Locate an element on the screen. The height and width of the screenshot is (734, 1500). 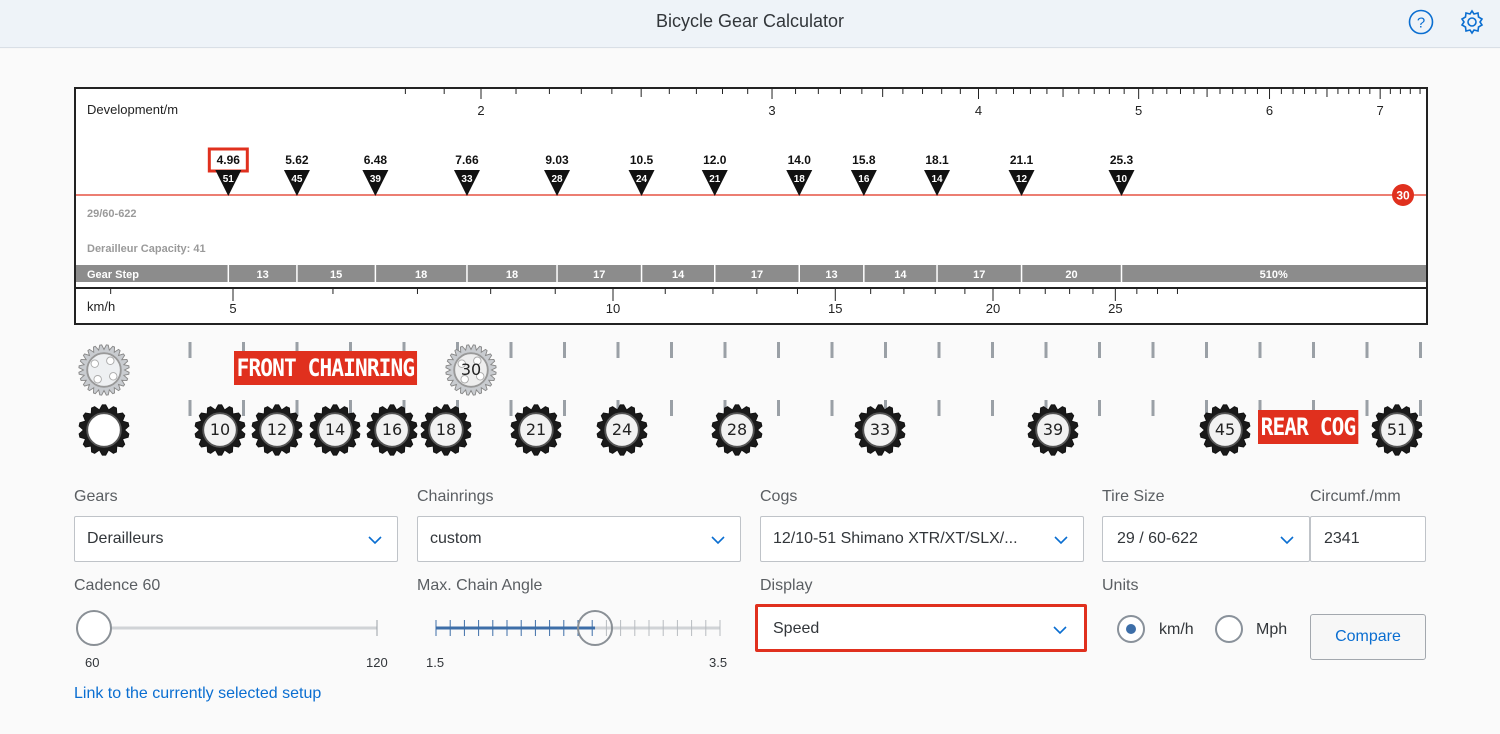
cog-teeth-label: 28 is located at coordinates (737, 429).